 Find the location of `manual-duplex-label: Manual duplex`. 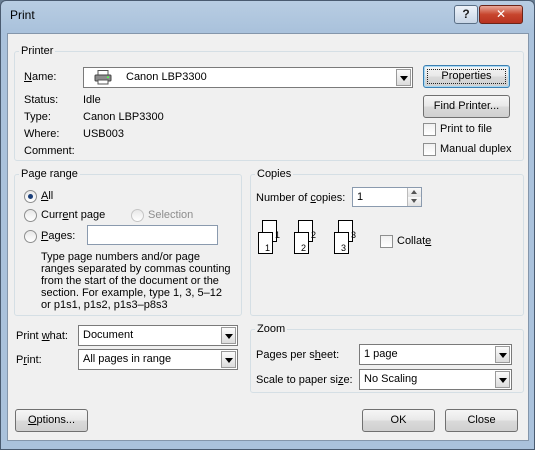

manual-duplex-label: Manual duplex is located at coordinates (476, 149).